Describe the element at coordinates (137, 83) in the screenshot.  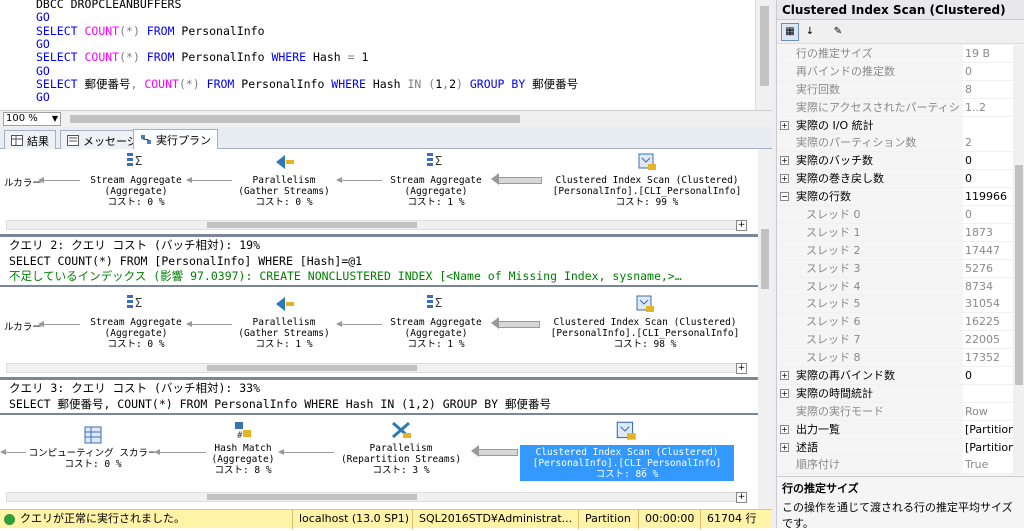
I see `code-token: ,` at that location.